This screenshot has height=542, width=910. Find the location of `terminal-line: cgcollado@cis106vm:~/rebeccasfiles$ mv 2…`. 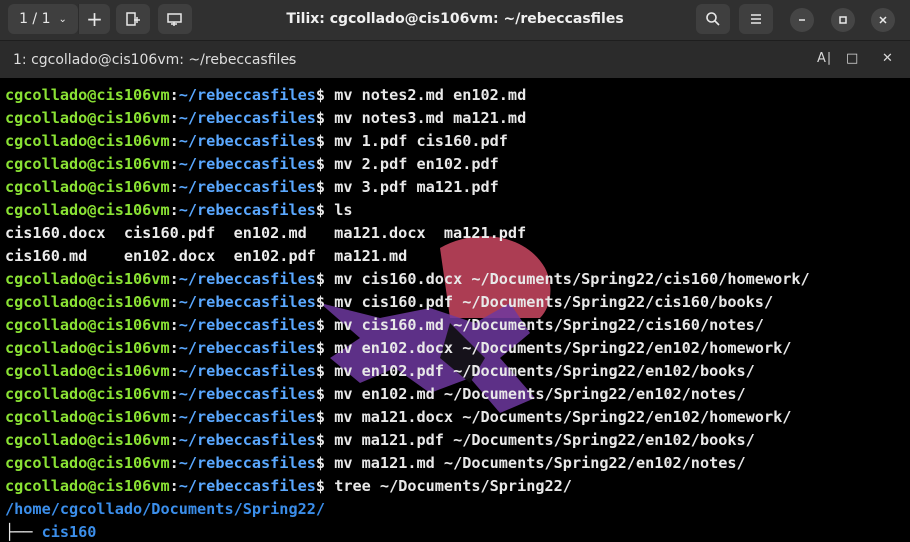

terminal-line: cgcollado@cis106vm:~/rebeccasfiles$ mv 2… is located at coordinates (407, 164).